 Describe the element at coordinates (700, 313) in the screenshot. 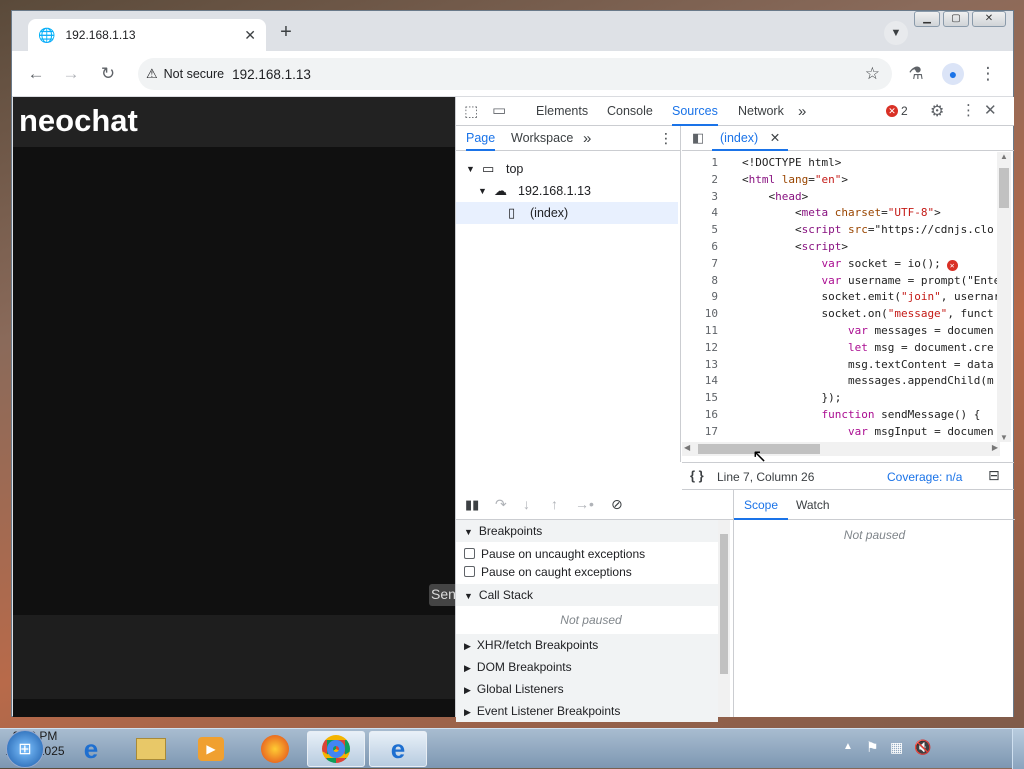

I see `line-number: 10` at that location.